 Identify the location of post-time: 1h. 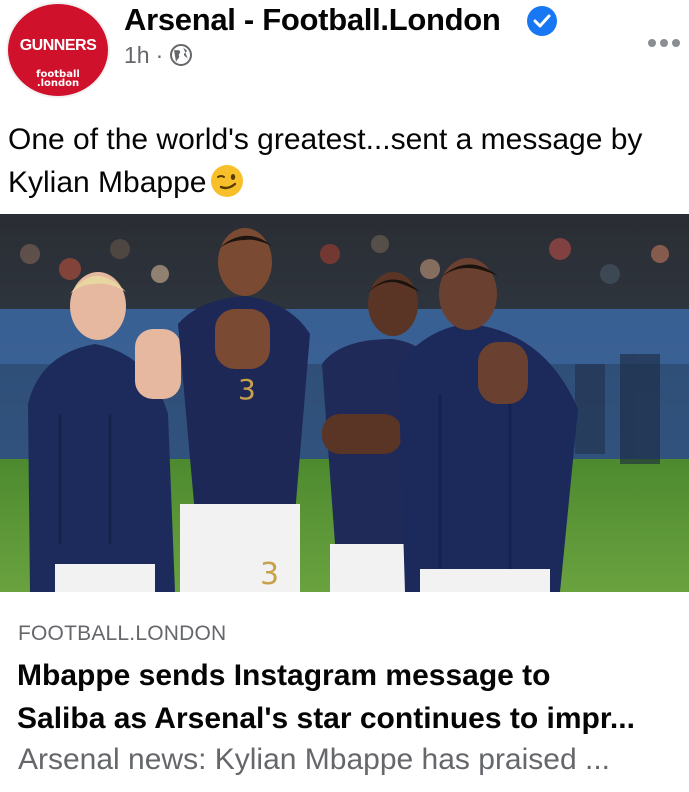
(137, 55).